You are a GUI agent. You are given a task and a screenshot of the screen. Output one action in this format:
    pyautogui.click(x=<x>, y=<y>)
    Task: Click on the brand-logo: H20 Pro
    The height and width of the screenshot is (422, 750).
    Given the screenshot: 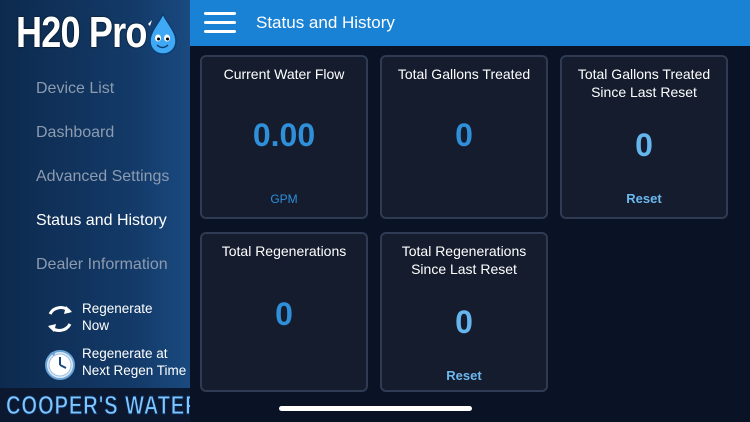 What is the action you would take?
    pyautogui.click(x=95, y=33)
    